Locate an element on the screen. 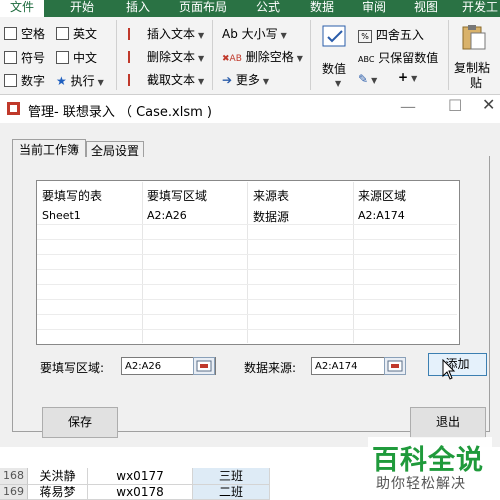 The image size is (500, 500). grid-header-source-sheet: 来源表 is located at coordinates (271, 196).